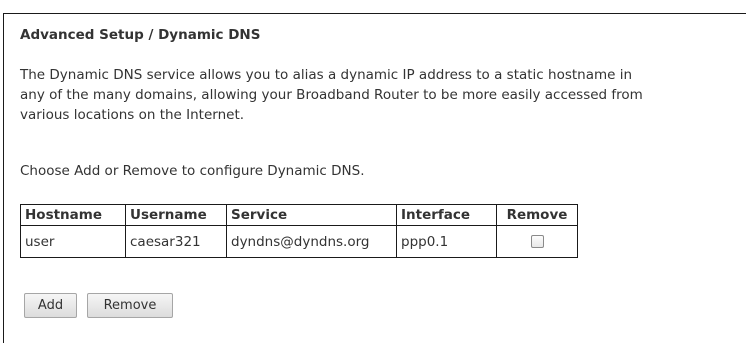  What do you see at coordinates (73, 241) in the screenshot?
I see `cell-hostname: user` at bounding box center [73, 241].